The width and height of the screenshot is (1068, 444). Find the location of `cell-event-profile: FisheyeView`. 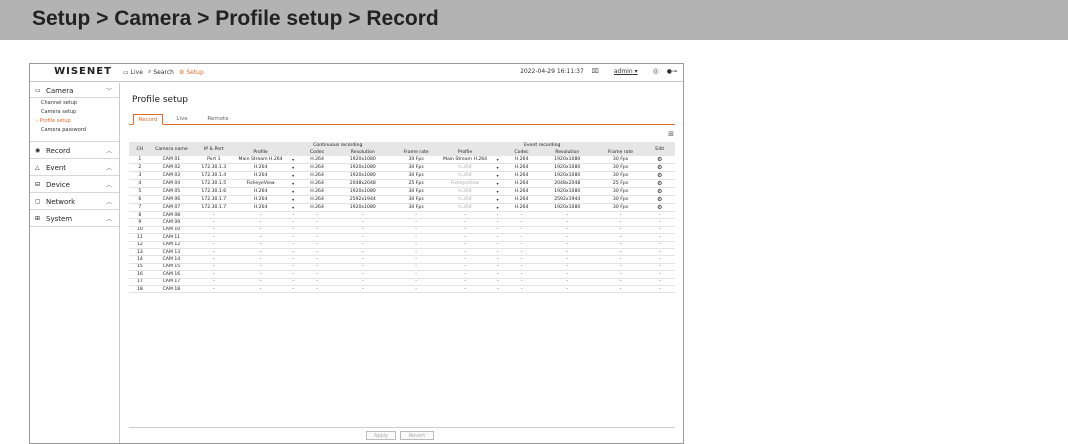

cell-event-profile: FisheyeView is located at coordinates (465, 183).